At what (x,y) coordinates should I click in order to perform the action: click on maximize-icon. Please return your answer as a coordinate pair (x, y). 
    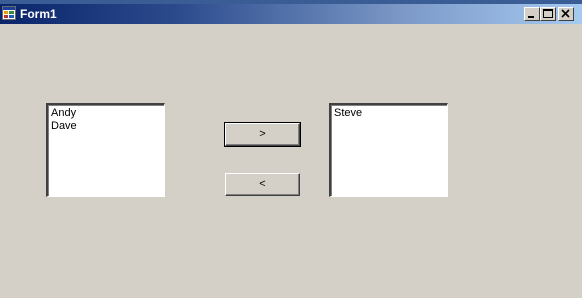
    Looking at the image, I should click on (548, 13).